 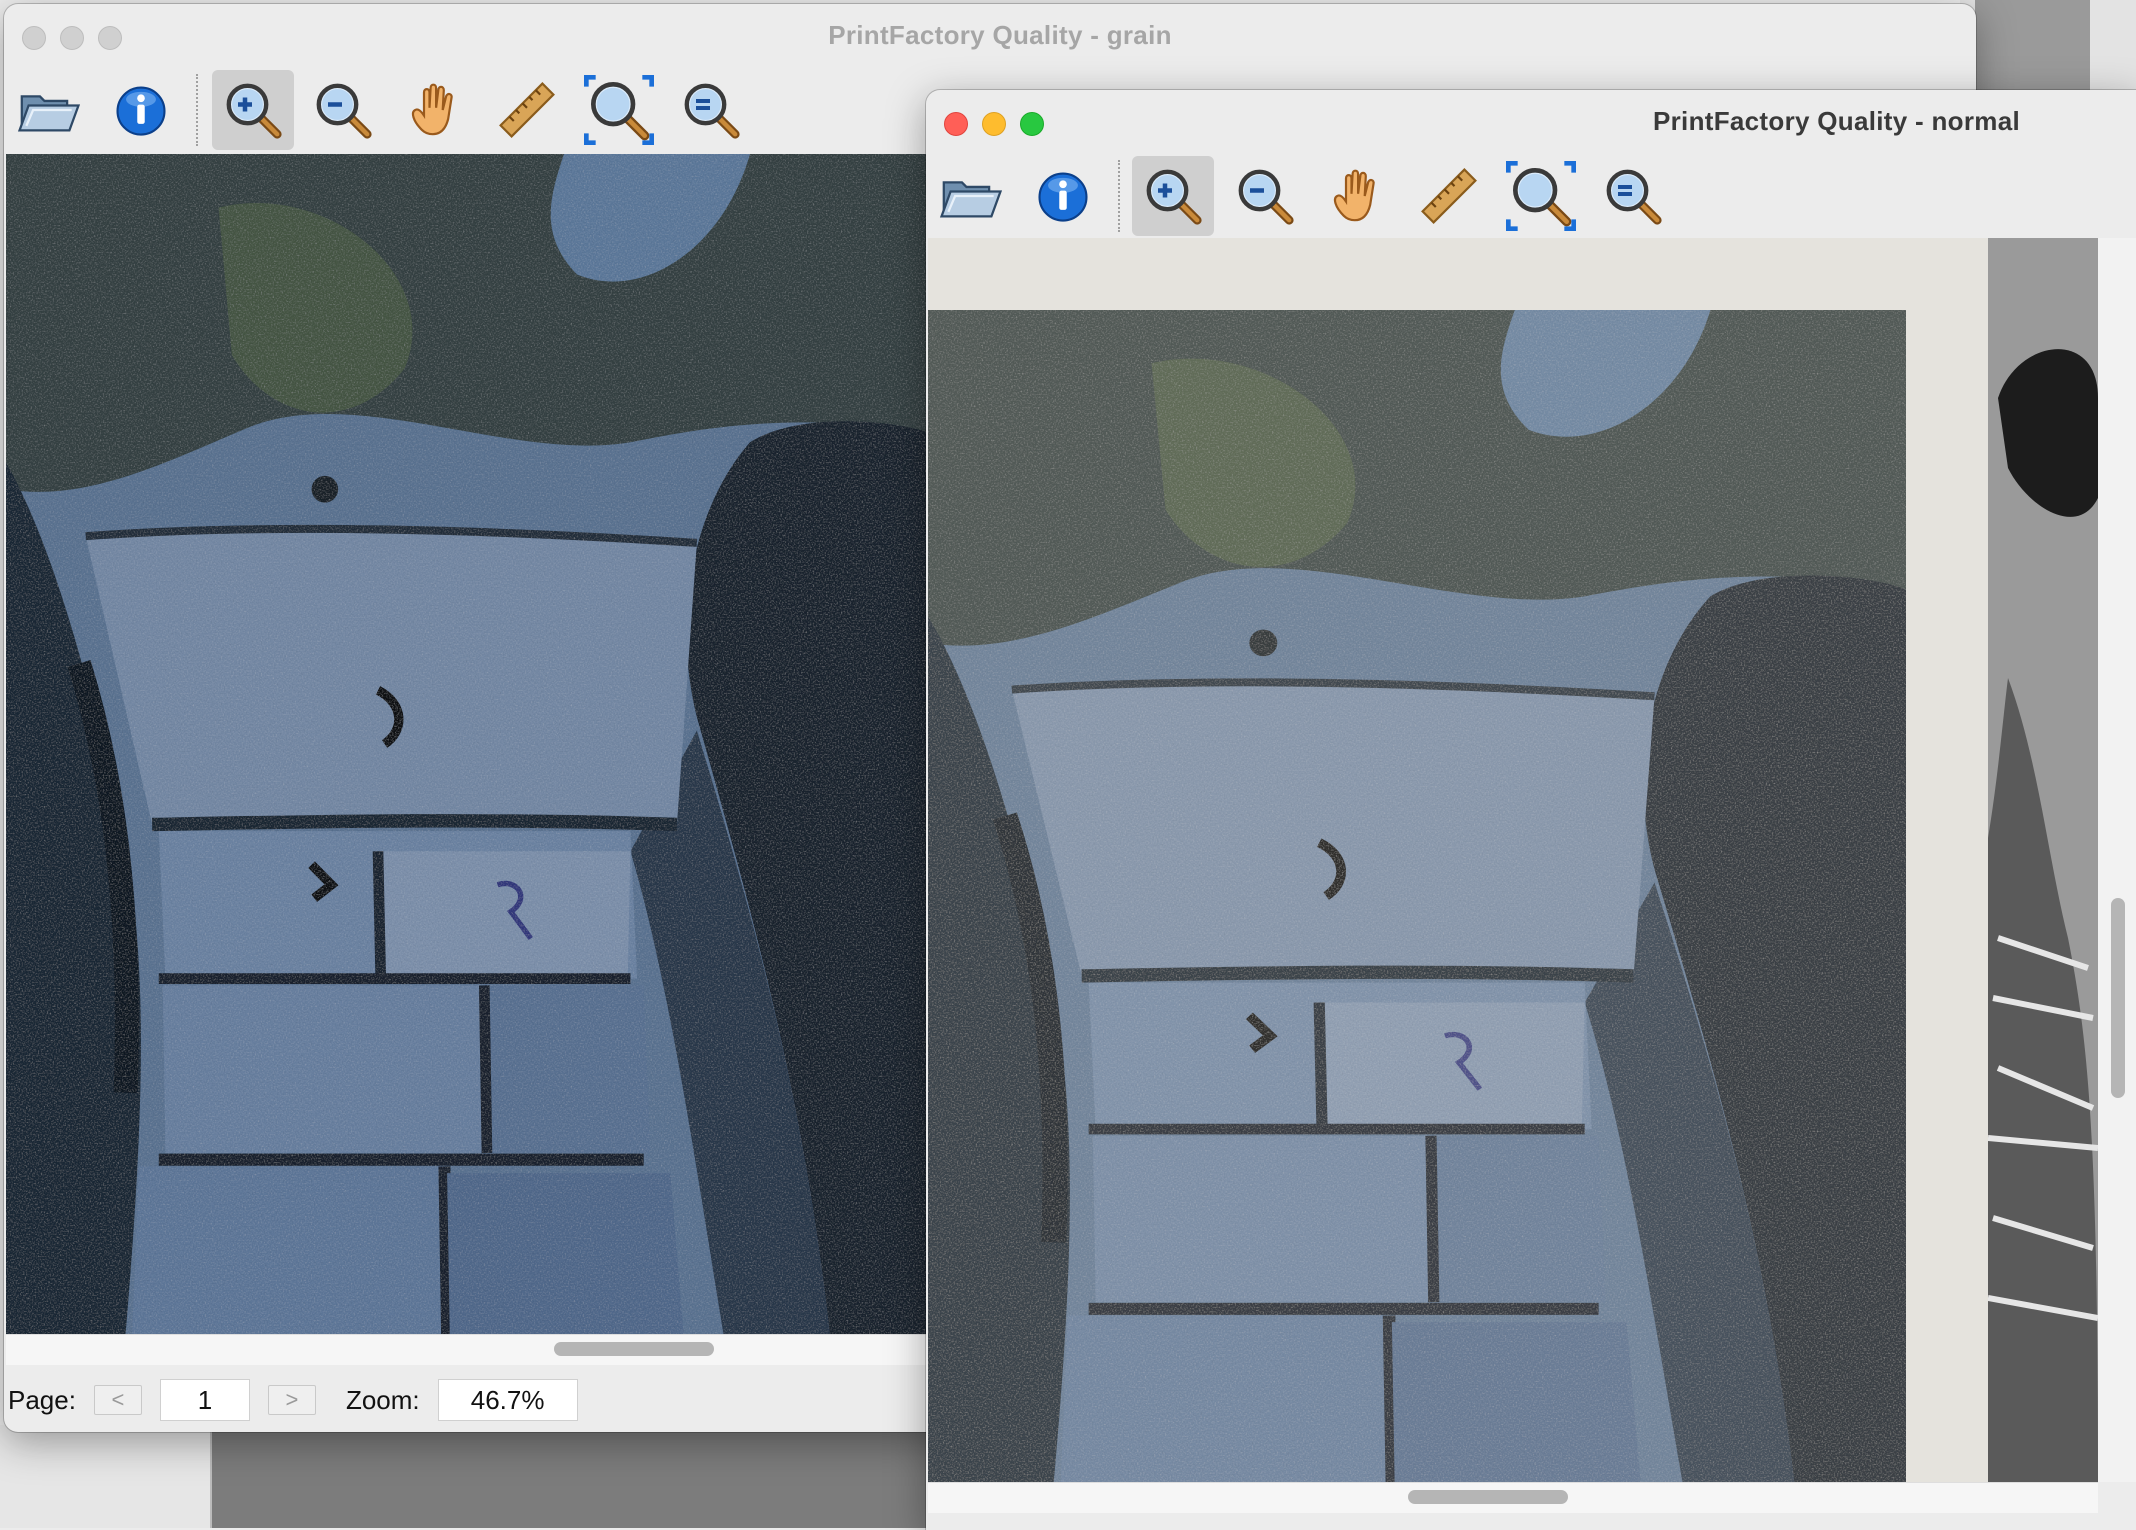 I want to click on page-number-field: 1, so click(x=204, y=1400).